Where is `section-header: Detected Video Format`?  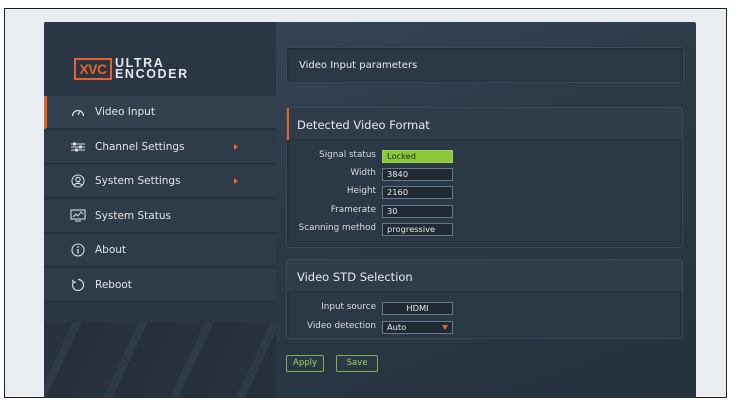 section-header: Detected Video Format is located at coordinates (484, 124).